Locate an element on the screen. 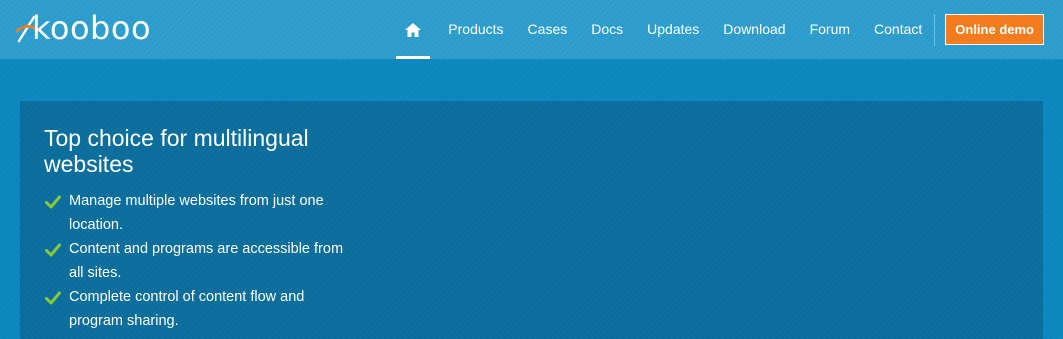 This screenshot has height=339, width=1063. nav-home is located at coordinates (413, 29).